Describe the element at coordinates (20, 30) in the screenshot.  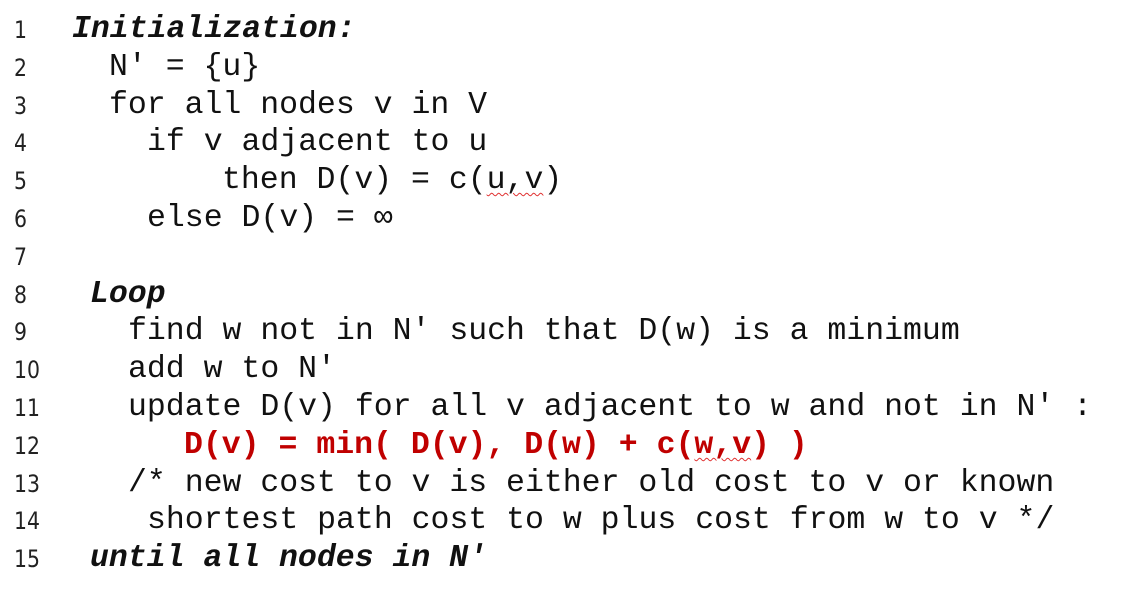
I see `line-number: 1` at that location.